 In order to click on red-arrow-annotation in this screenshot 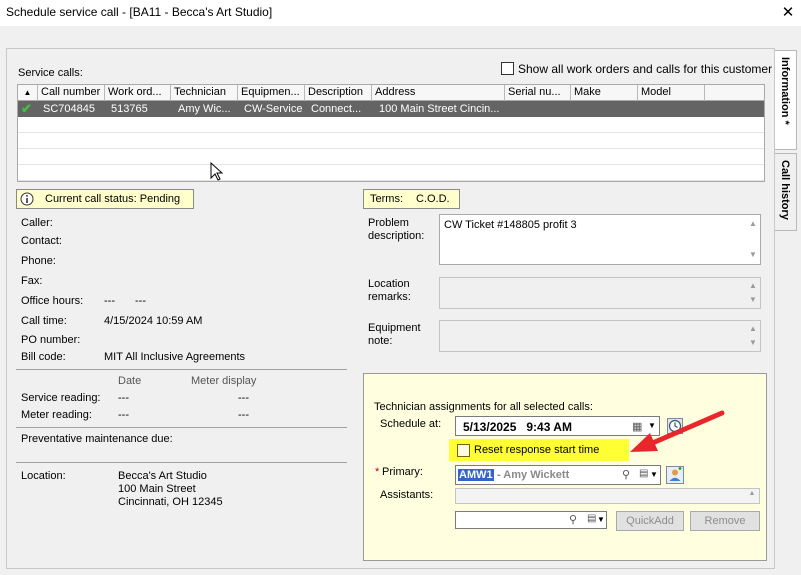, I will do `click(677, 431)`.